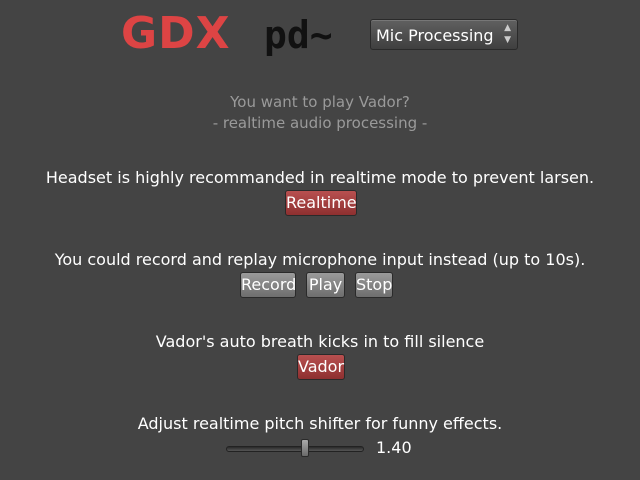  I want to click on play-button: Play, so click(325, 285).